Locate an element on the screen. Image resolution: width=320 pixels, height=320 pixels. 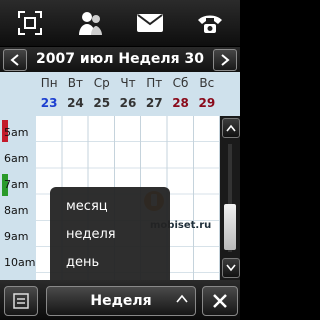
scroll-up-button is located at coordinates (231, 128).